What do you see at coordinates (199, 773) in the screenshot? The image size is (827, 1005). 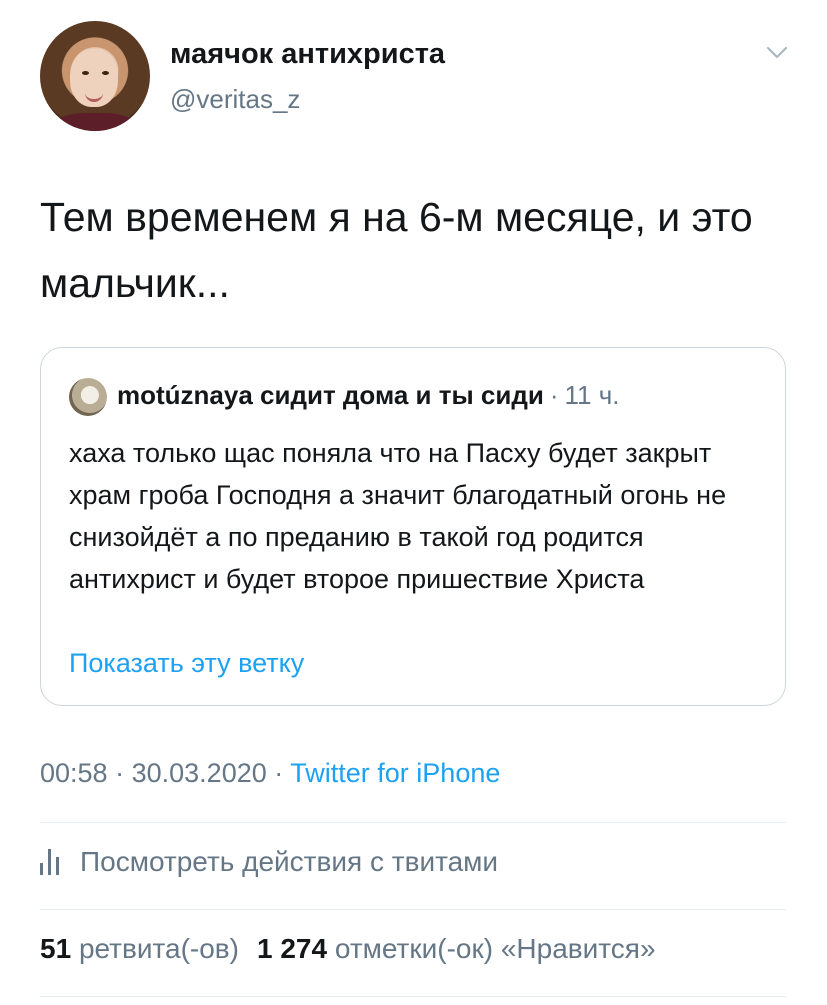 I see `tweet-date: 30.03.2020` at bounding box center [199, 773].